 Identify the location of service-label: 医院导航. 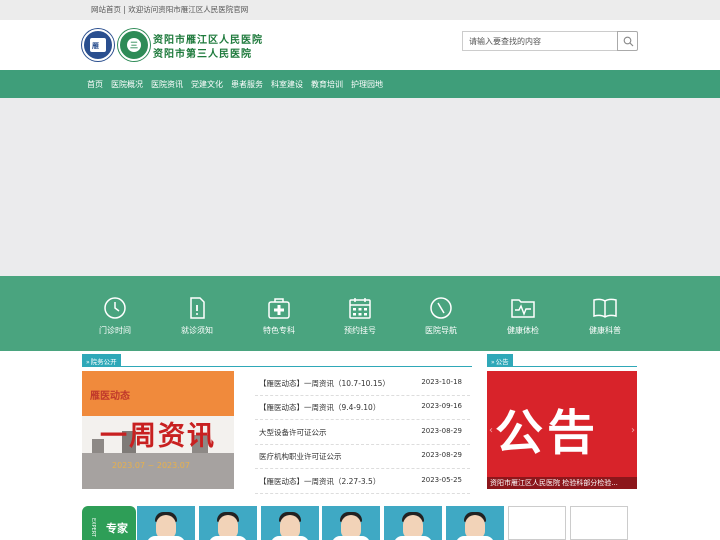
(441, 330).